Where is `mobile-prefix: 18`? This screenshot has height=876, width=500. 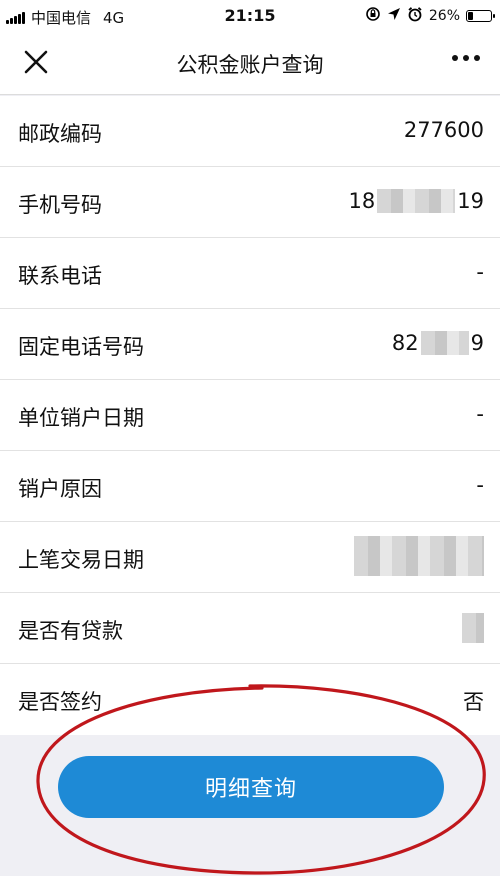
mobile-prefix: 18 is located at coordinates (362, 201).